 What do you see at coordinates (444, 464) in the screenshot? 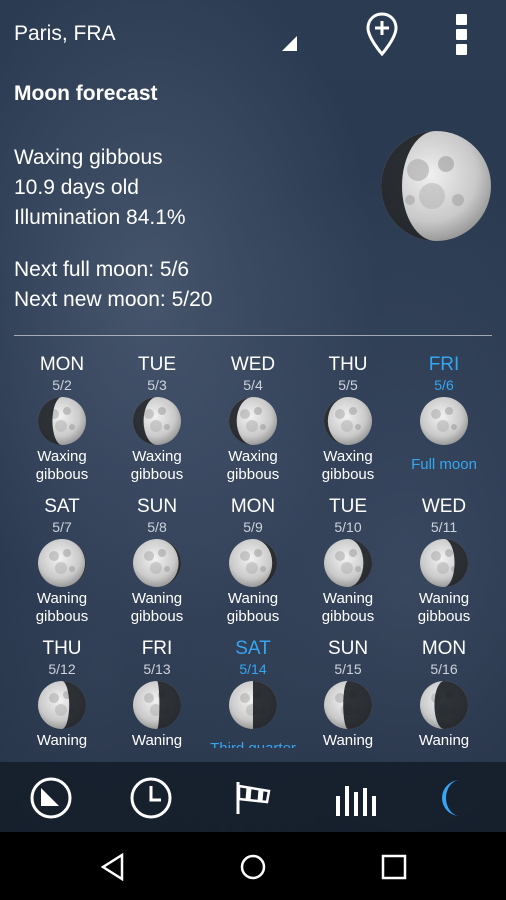
I see `phase-label: Full moon` at bounding box center [444, 464].